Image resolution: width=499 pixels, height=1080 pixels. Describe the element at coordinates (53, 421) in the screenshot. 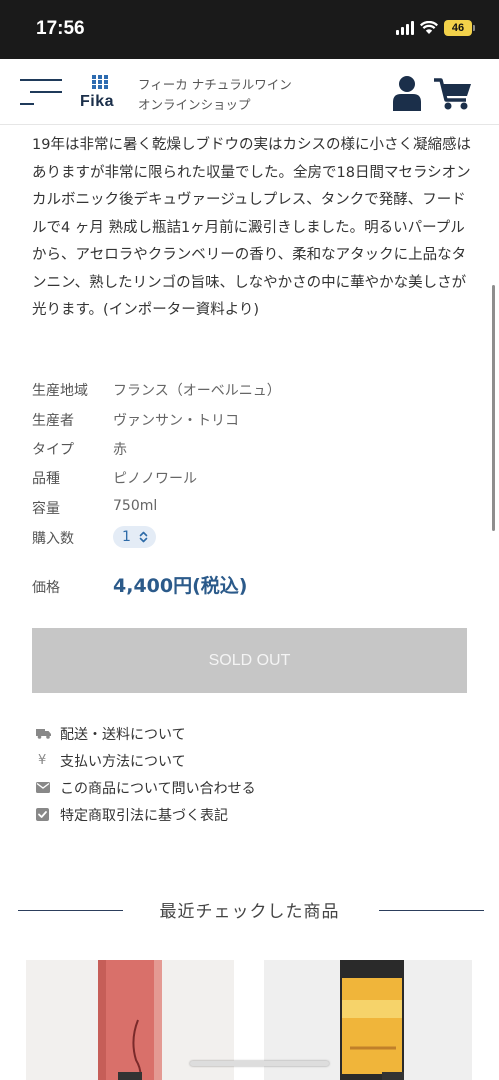

I see `spec-label: 生産者` at that location.